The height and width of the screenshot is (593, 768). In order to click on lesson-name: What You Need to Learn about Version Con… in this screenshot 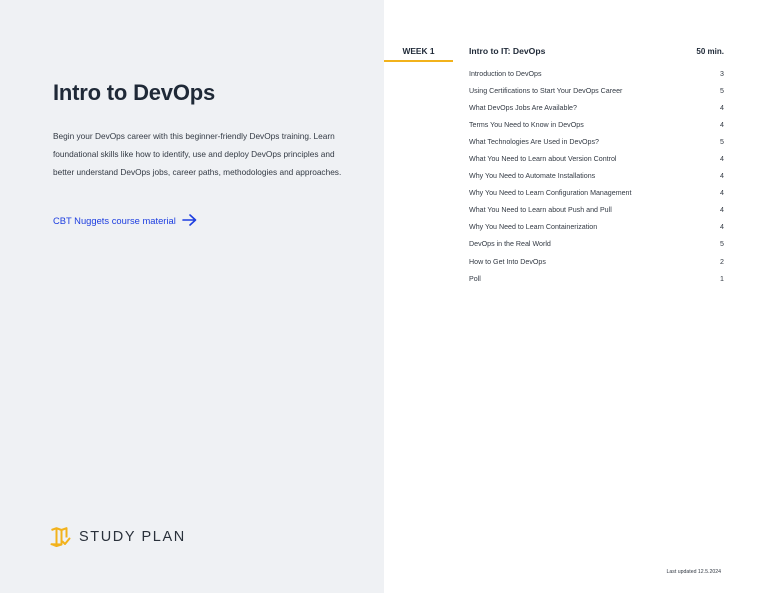, I will do `click(543, 159)`.